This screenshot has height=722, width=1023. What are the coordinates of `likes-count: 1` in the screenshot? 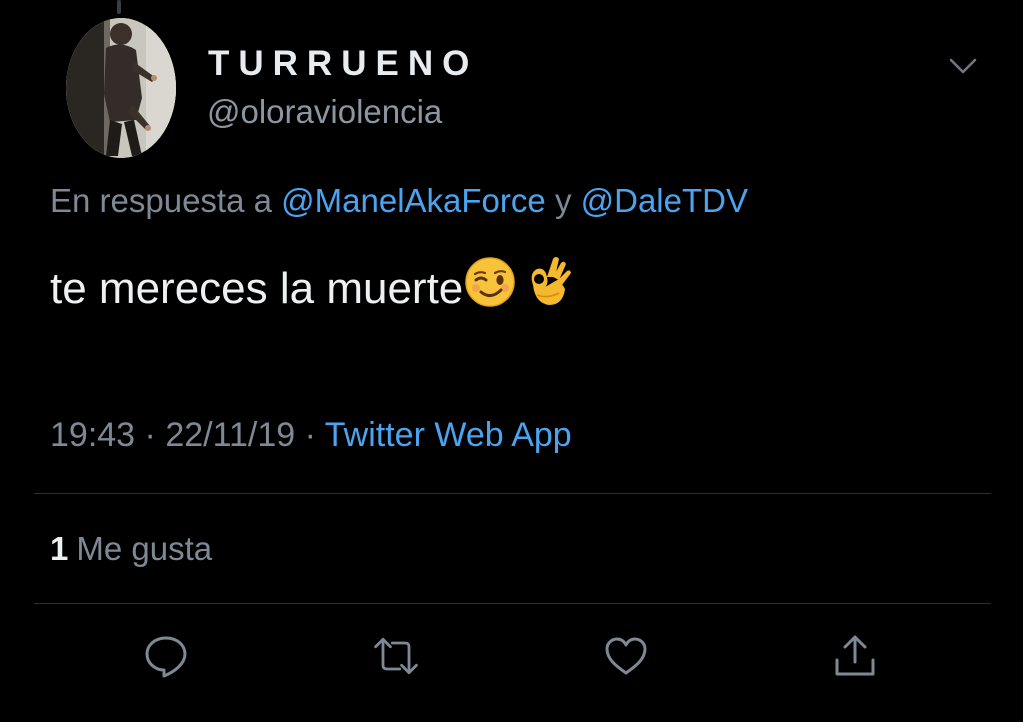 It's located at (59, 548).